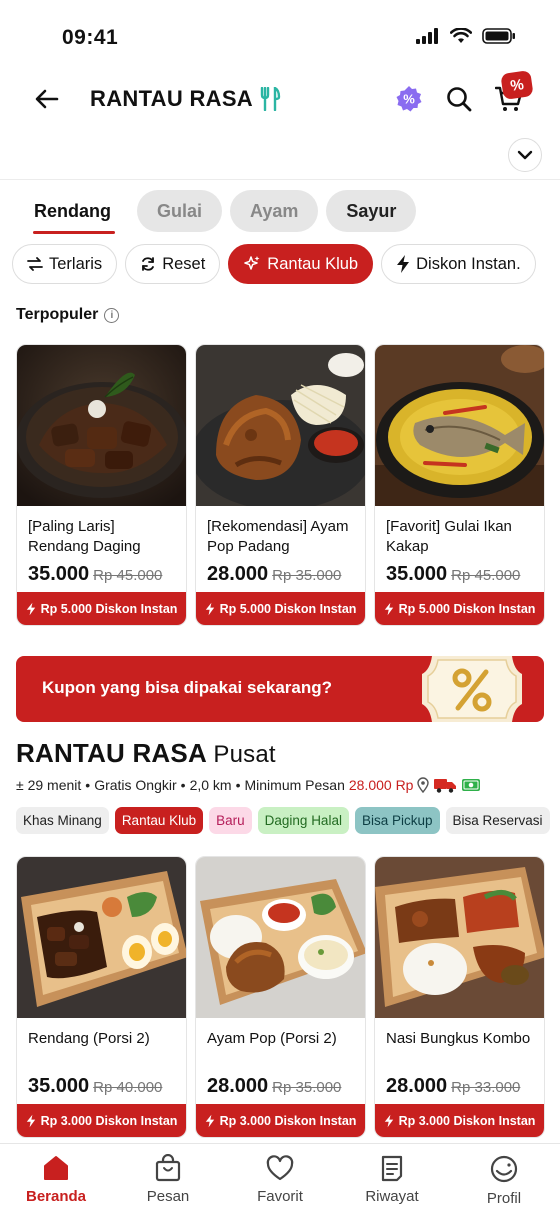 The width and height of the screenshot is (560, 1223). What do you see at coordinates (128, 575) in the screenshot?
I see `item-old-price: Rp 45.000` at bounding box center [128, 575].